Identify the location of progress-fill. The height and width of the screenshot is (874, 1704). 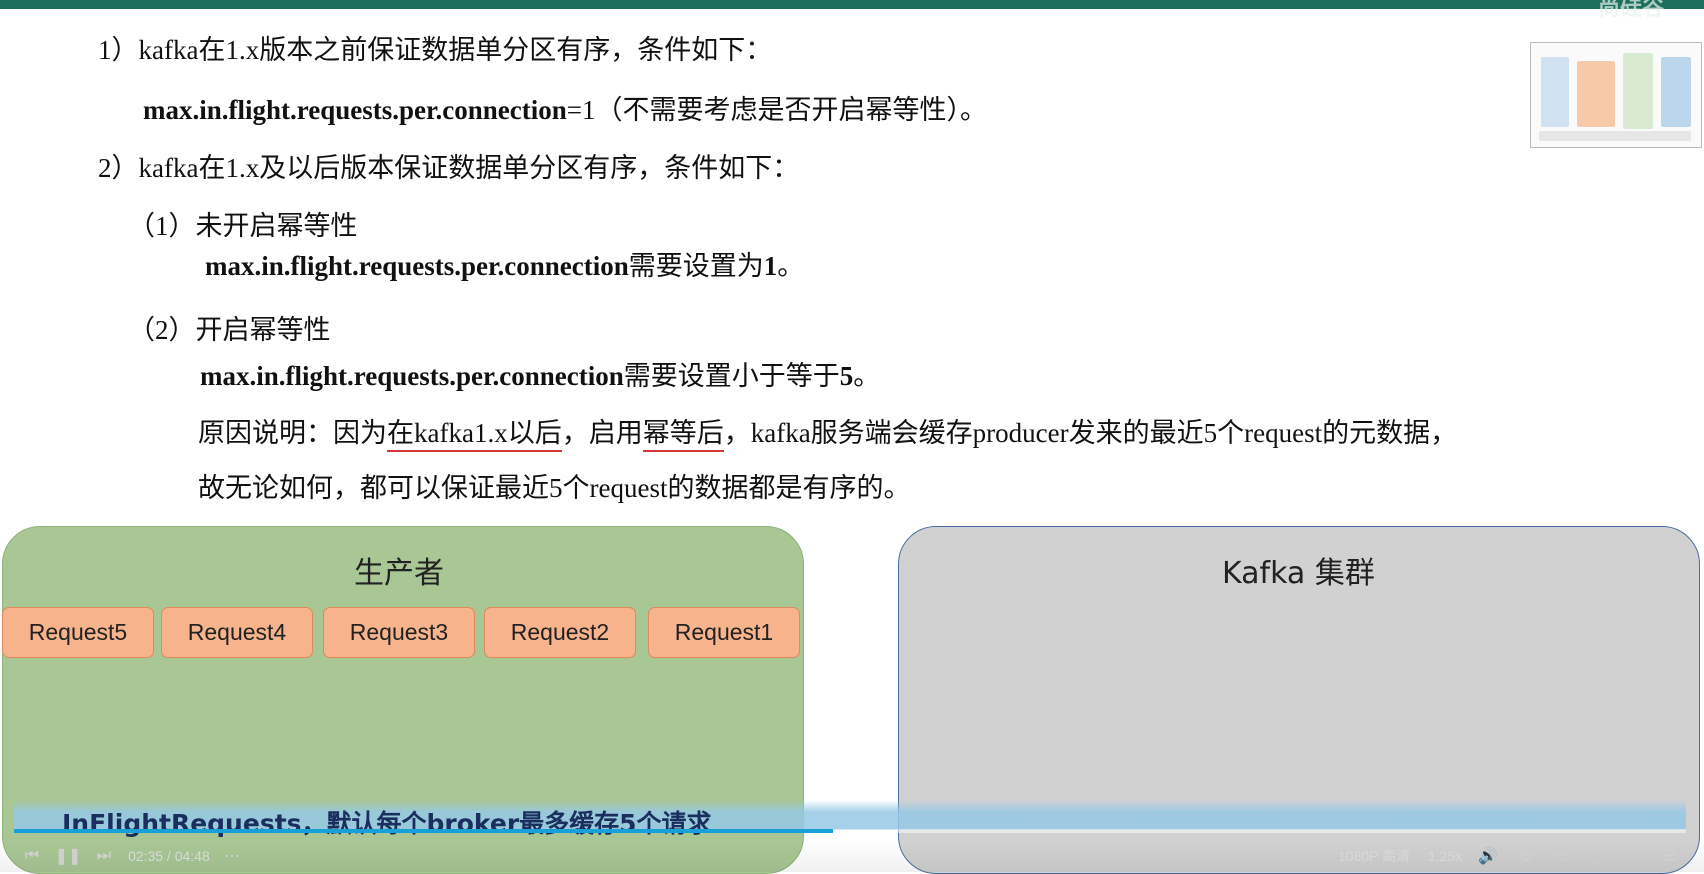
(424, 831).